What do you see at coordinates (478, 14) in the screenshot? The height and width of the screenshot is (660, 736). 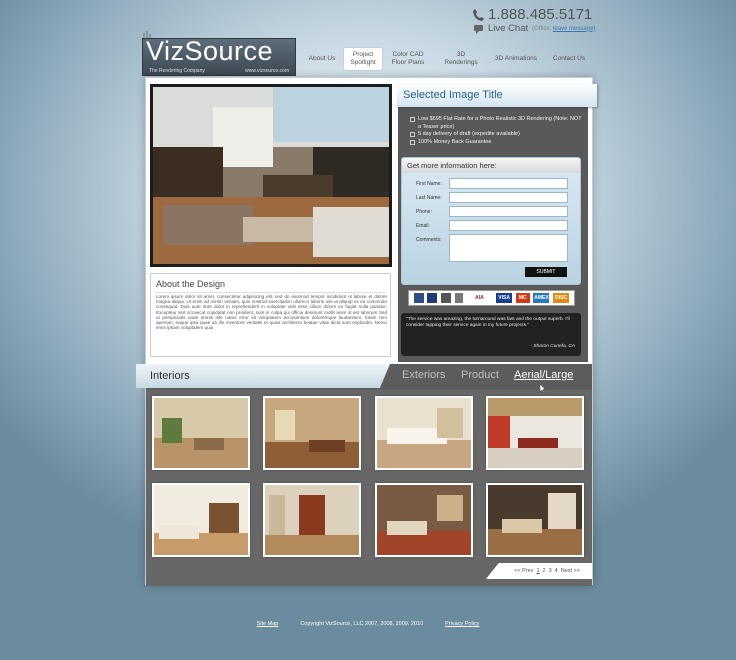 I see `phone-icon` at bounding box center [478, 14].